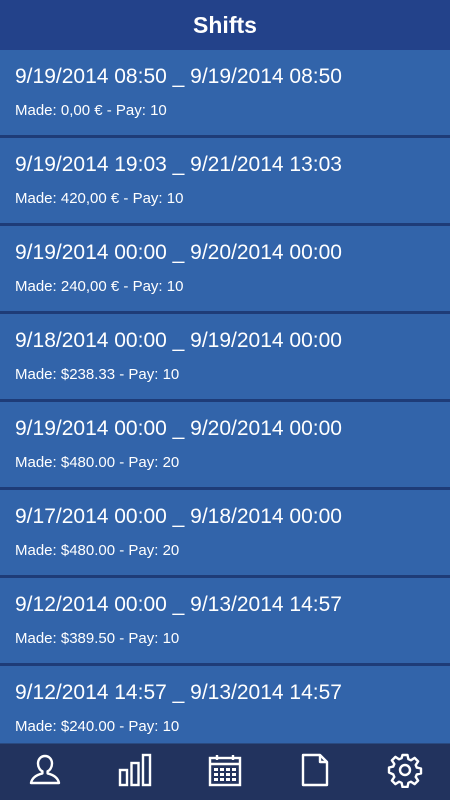  I want to click on document-icon, so click(315, 772).